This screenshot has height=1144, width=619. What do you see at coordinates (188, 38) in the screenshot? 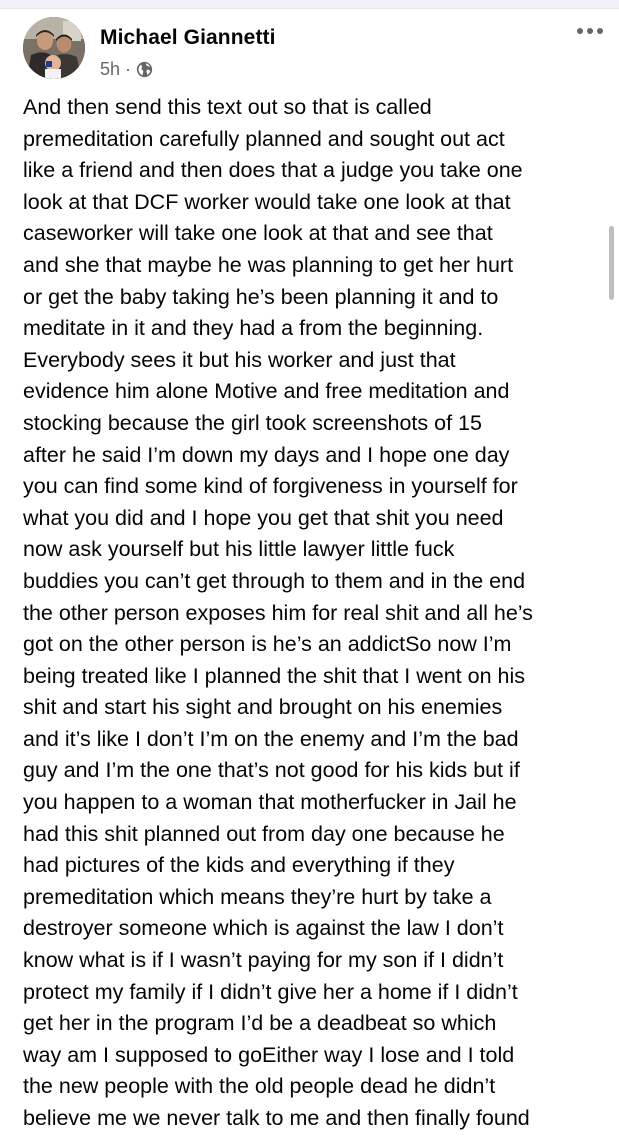
I see `author-name: Michael Giannetti` at bounding box center [188, 38].